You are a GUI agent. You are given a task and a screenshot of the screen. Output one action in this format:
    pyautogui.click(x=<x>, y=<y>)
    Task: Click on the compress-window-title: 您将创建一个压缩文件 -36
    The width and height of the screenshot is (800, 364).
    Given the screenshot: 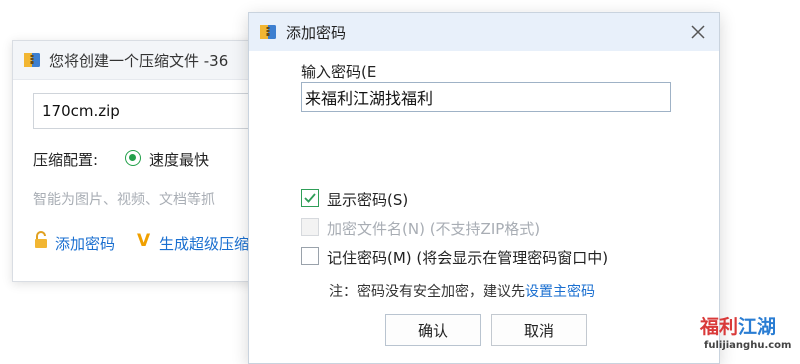 What is the action you would take?
    pyautogui.click(x=139, y=61)
    